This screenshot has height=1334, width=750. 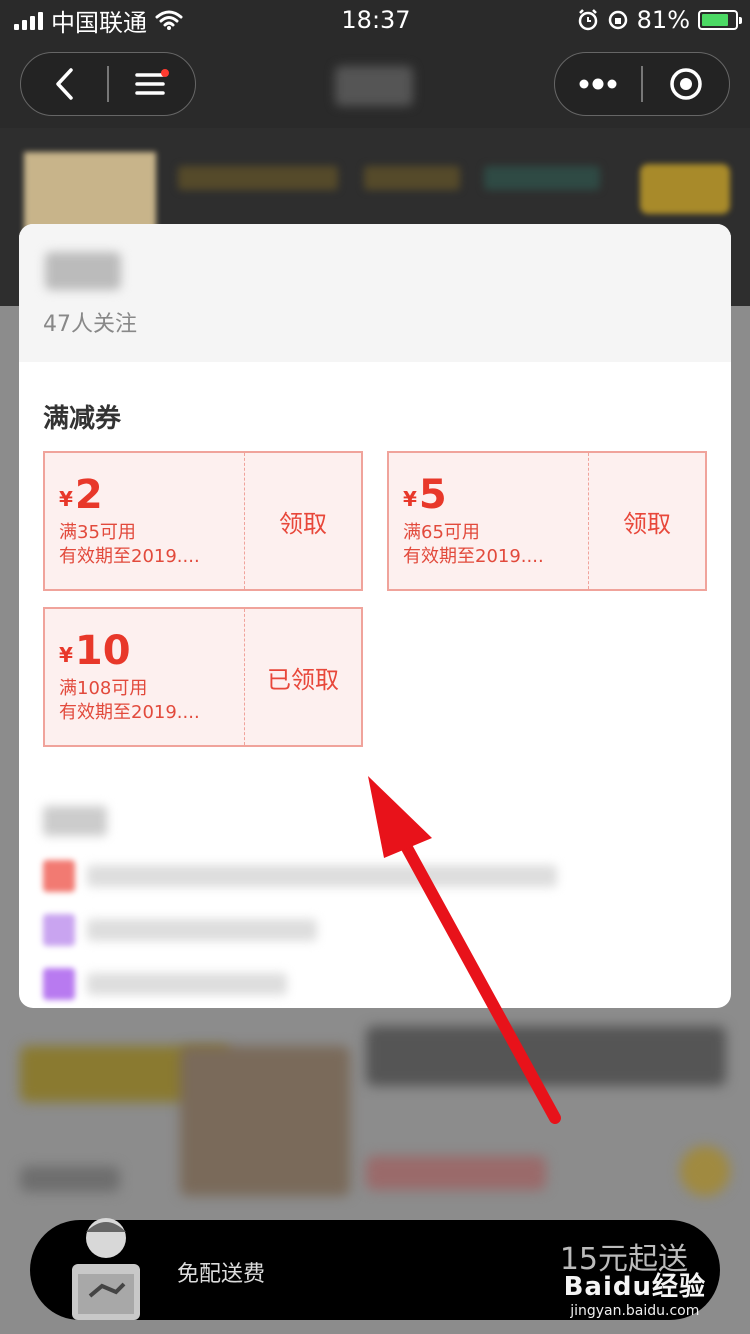 What do you see at coordinates (432, 495) in the screenshot?
I see `coupon-amount: 5` at bounding box center [432, 495].